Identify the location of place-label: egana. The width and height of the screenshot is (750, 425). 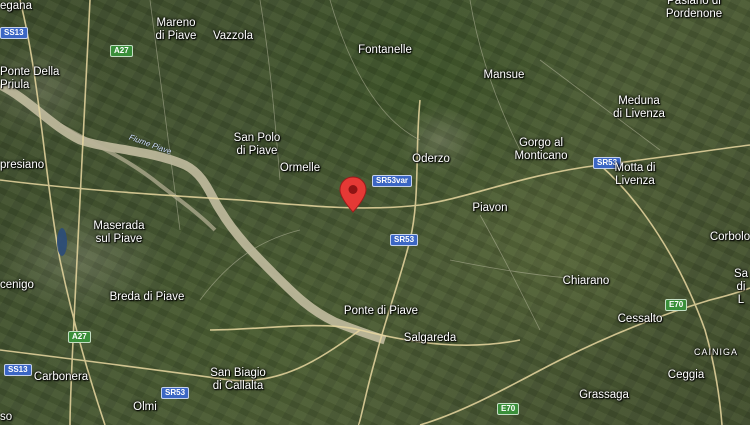
(16, 6).